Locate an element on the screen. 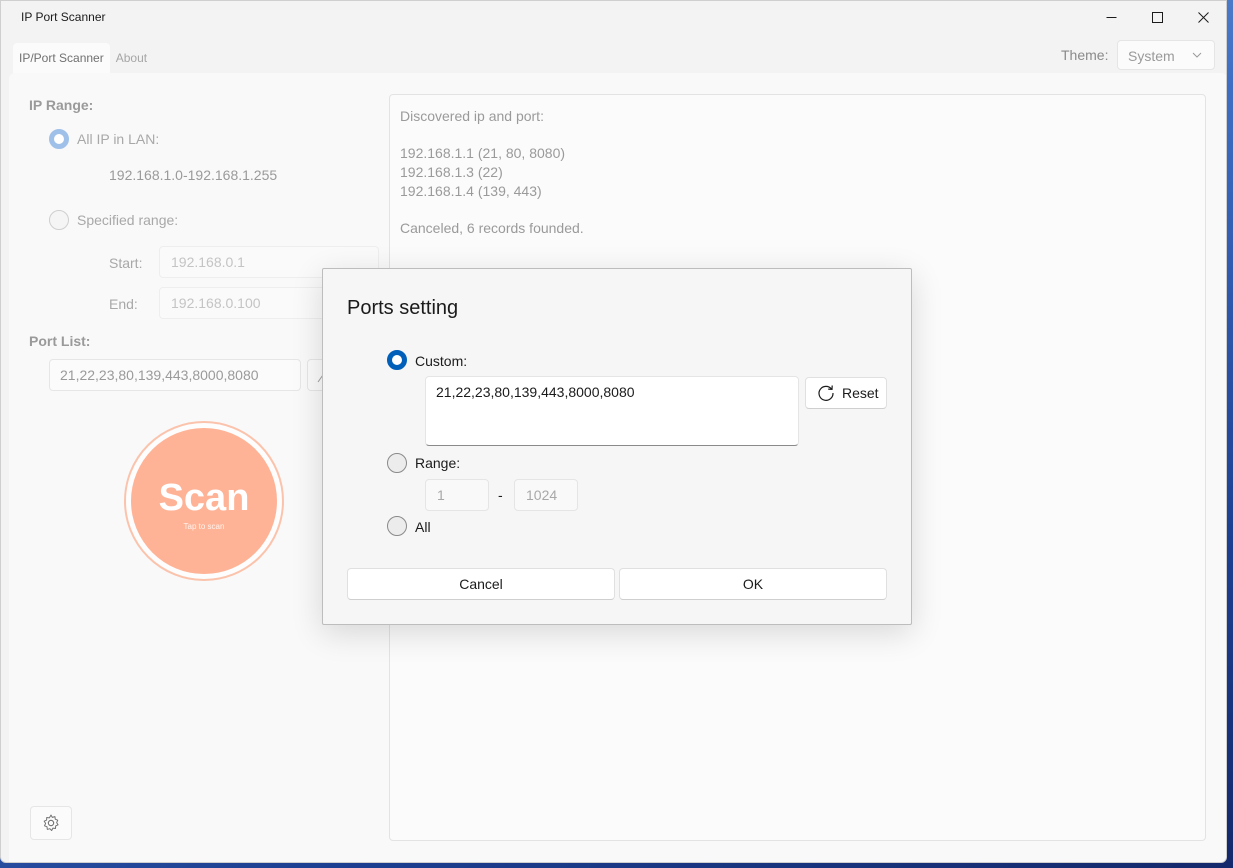 This screenshot has width=1233, height=868. scan-button-face: Scan Tap to scan is located at coordinates (204, 501).